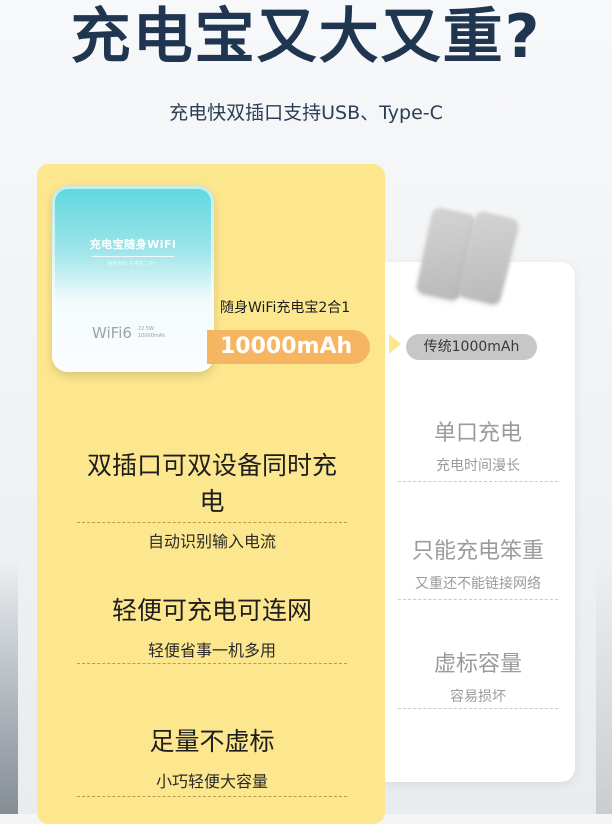 This screenshot has width=612, height=824. Describe the element at coordinates (306, 37) in the screenshot. I see `headline: 充电宝又大又重?` at that location.